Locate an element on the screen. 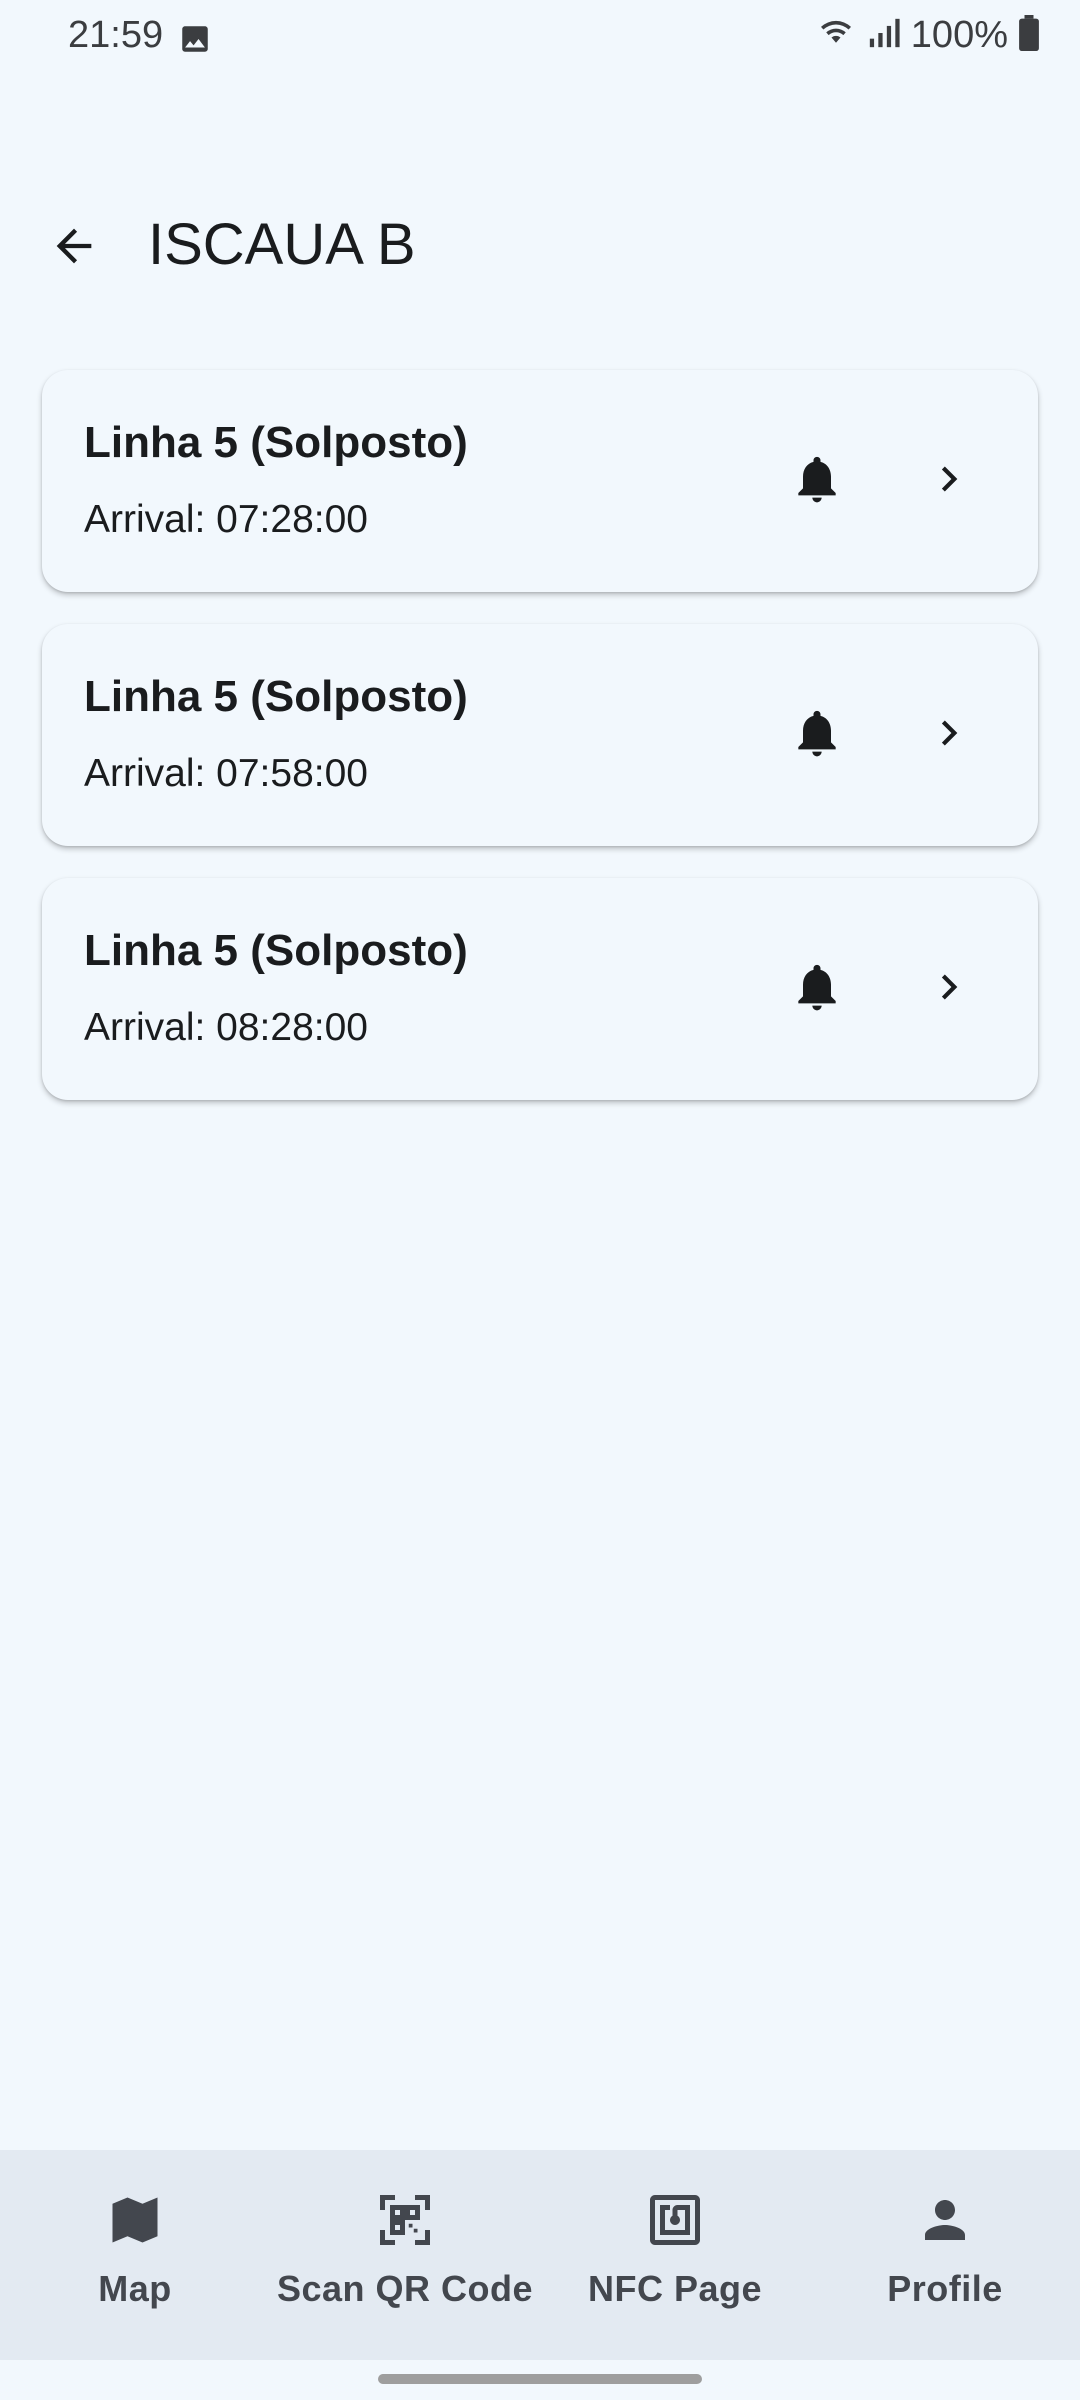 This screenshot has height=2400, width=1080. nav-label: Scan QR Code is located at coordinates (405, 2288).